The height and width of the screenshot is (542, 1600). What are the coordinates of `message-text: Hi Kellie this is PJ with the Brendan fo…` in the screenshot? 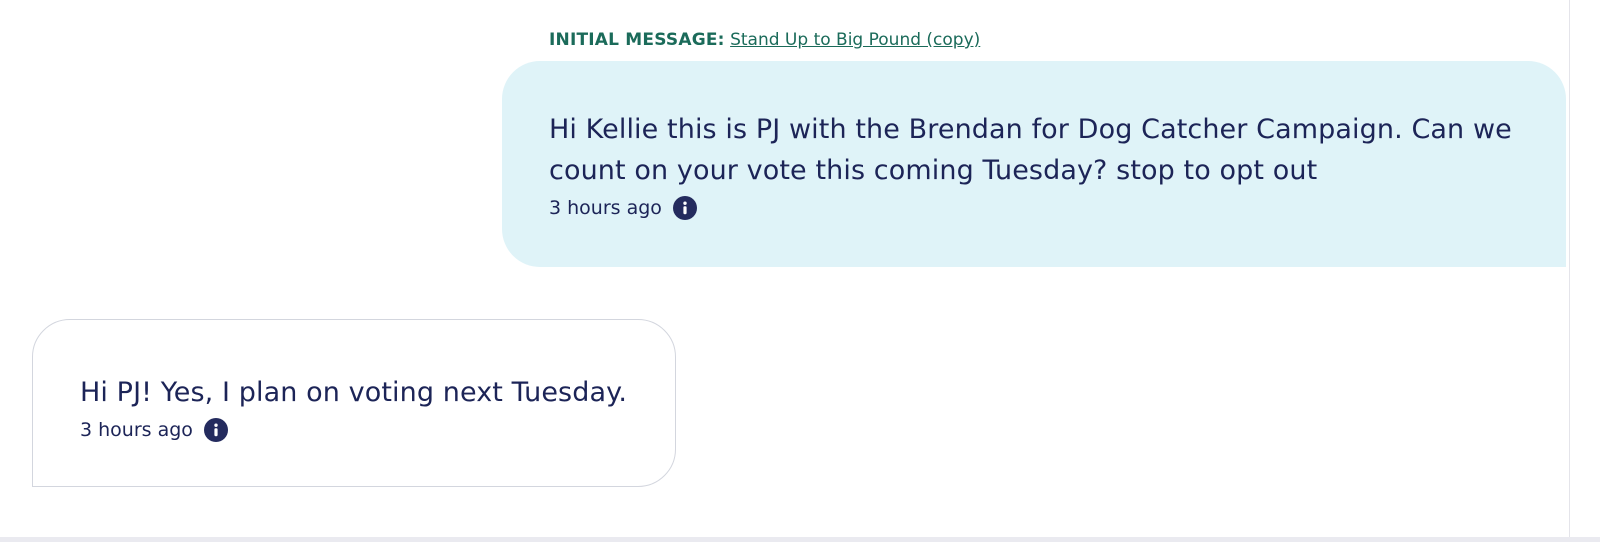 It's located at (1030, 150).